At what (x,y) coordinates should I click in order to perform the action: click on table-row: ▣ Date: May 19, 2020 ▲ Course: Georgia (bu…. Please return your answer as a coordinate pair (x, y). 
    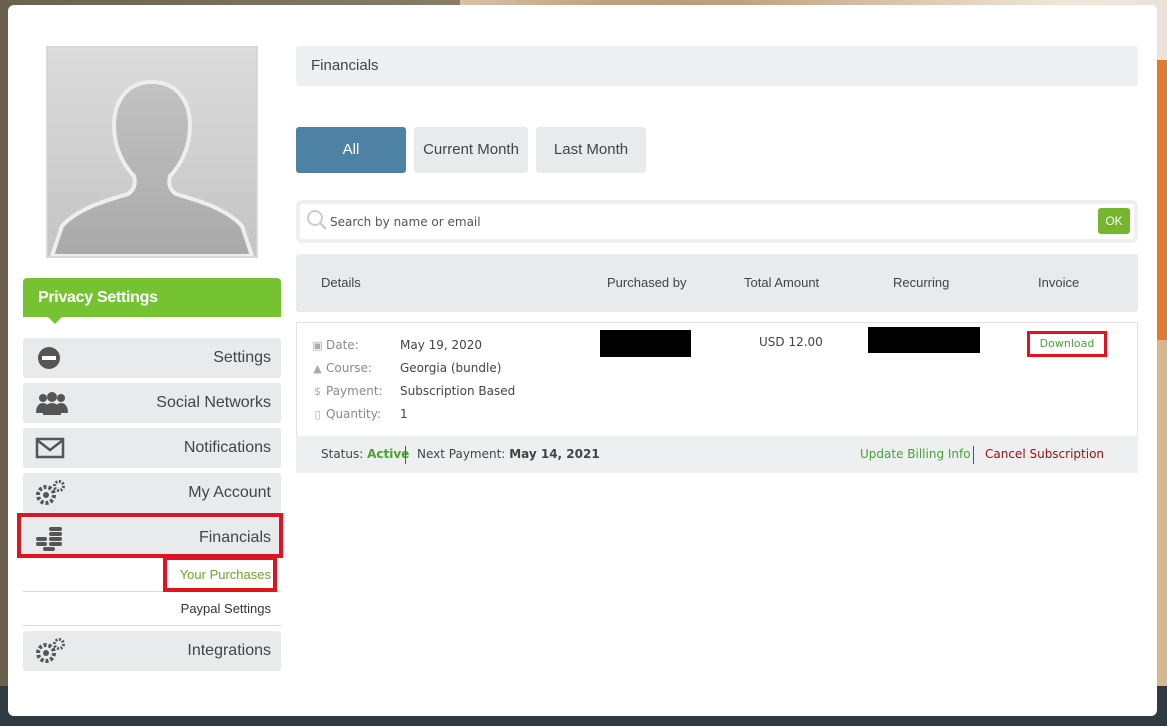
    Looking at the image, I should click on (717, 379).